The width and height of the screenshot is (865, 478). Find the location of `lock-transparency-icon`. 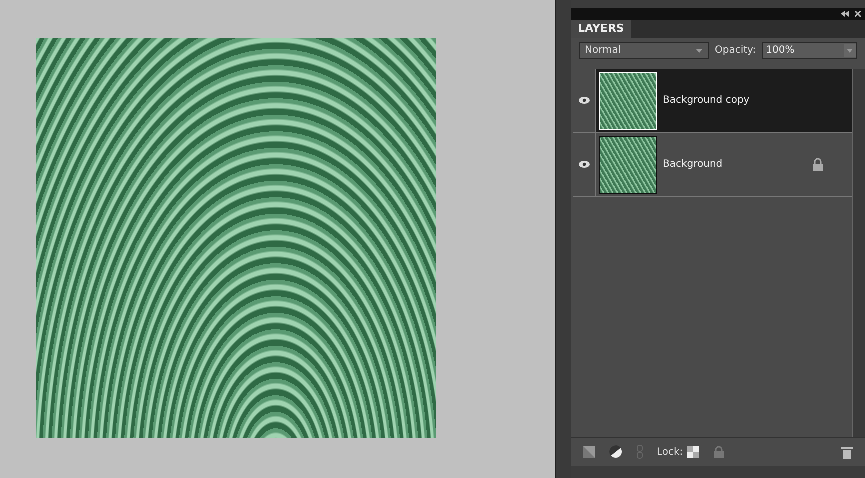

lock-transparency-icon is located at coordinates (693, 452).